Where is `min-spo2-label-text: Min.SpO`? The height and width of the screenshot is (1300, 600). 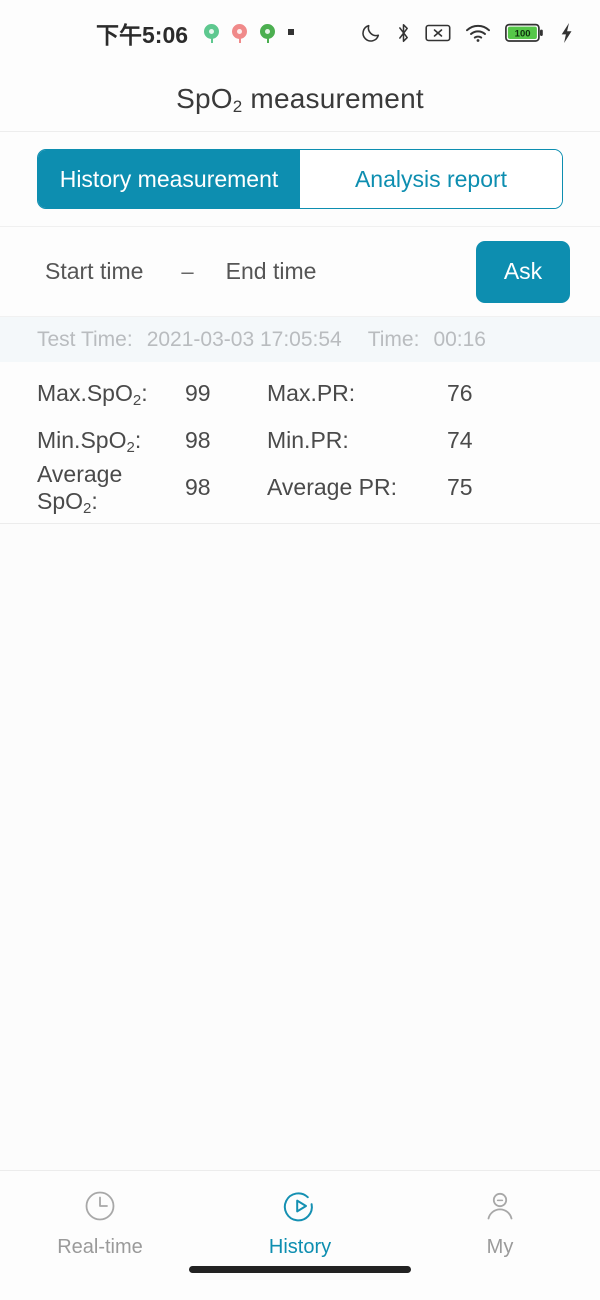
min-spo2-label-text: Min.SpO is located at coordinates (82, 440).